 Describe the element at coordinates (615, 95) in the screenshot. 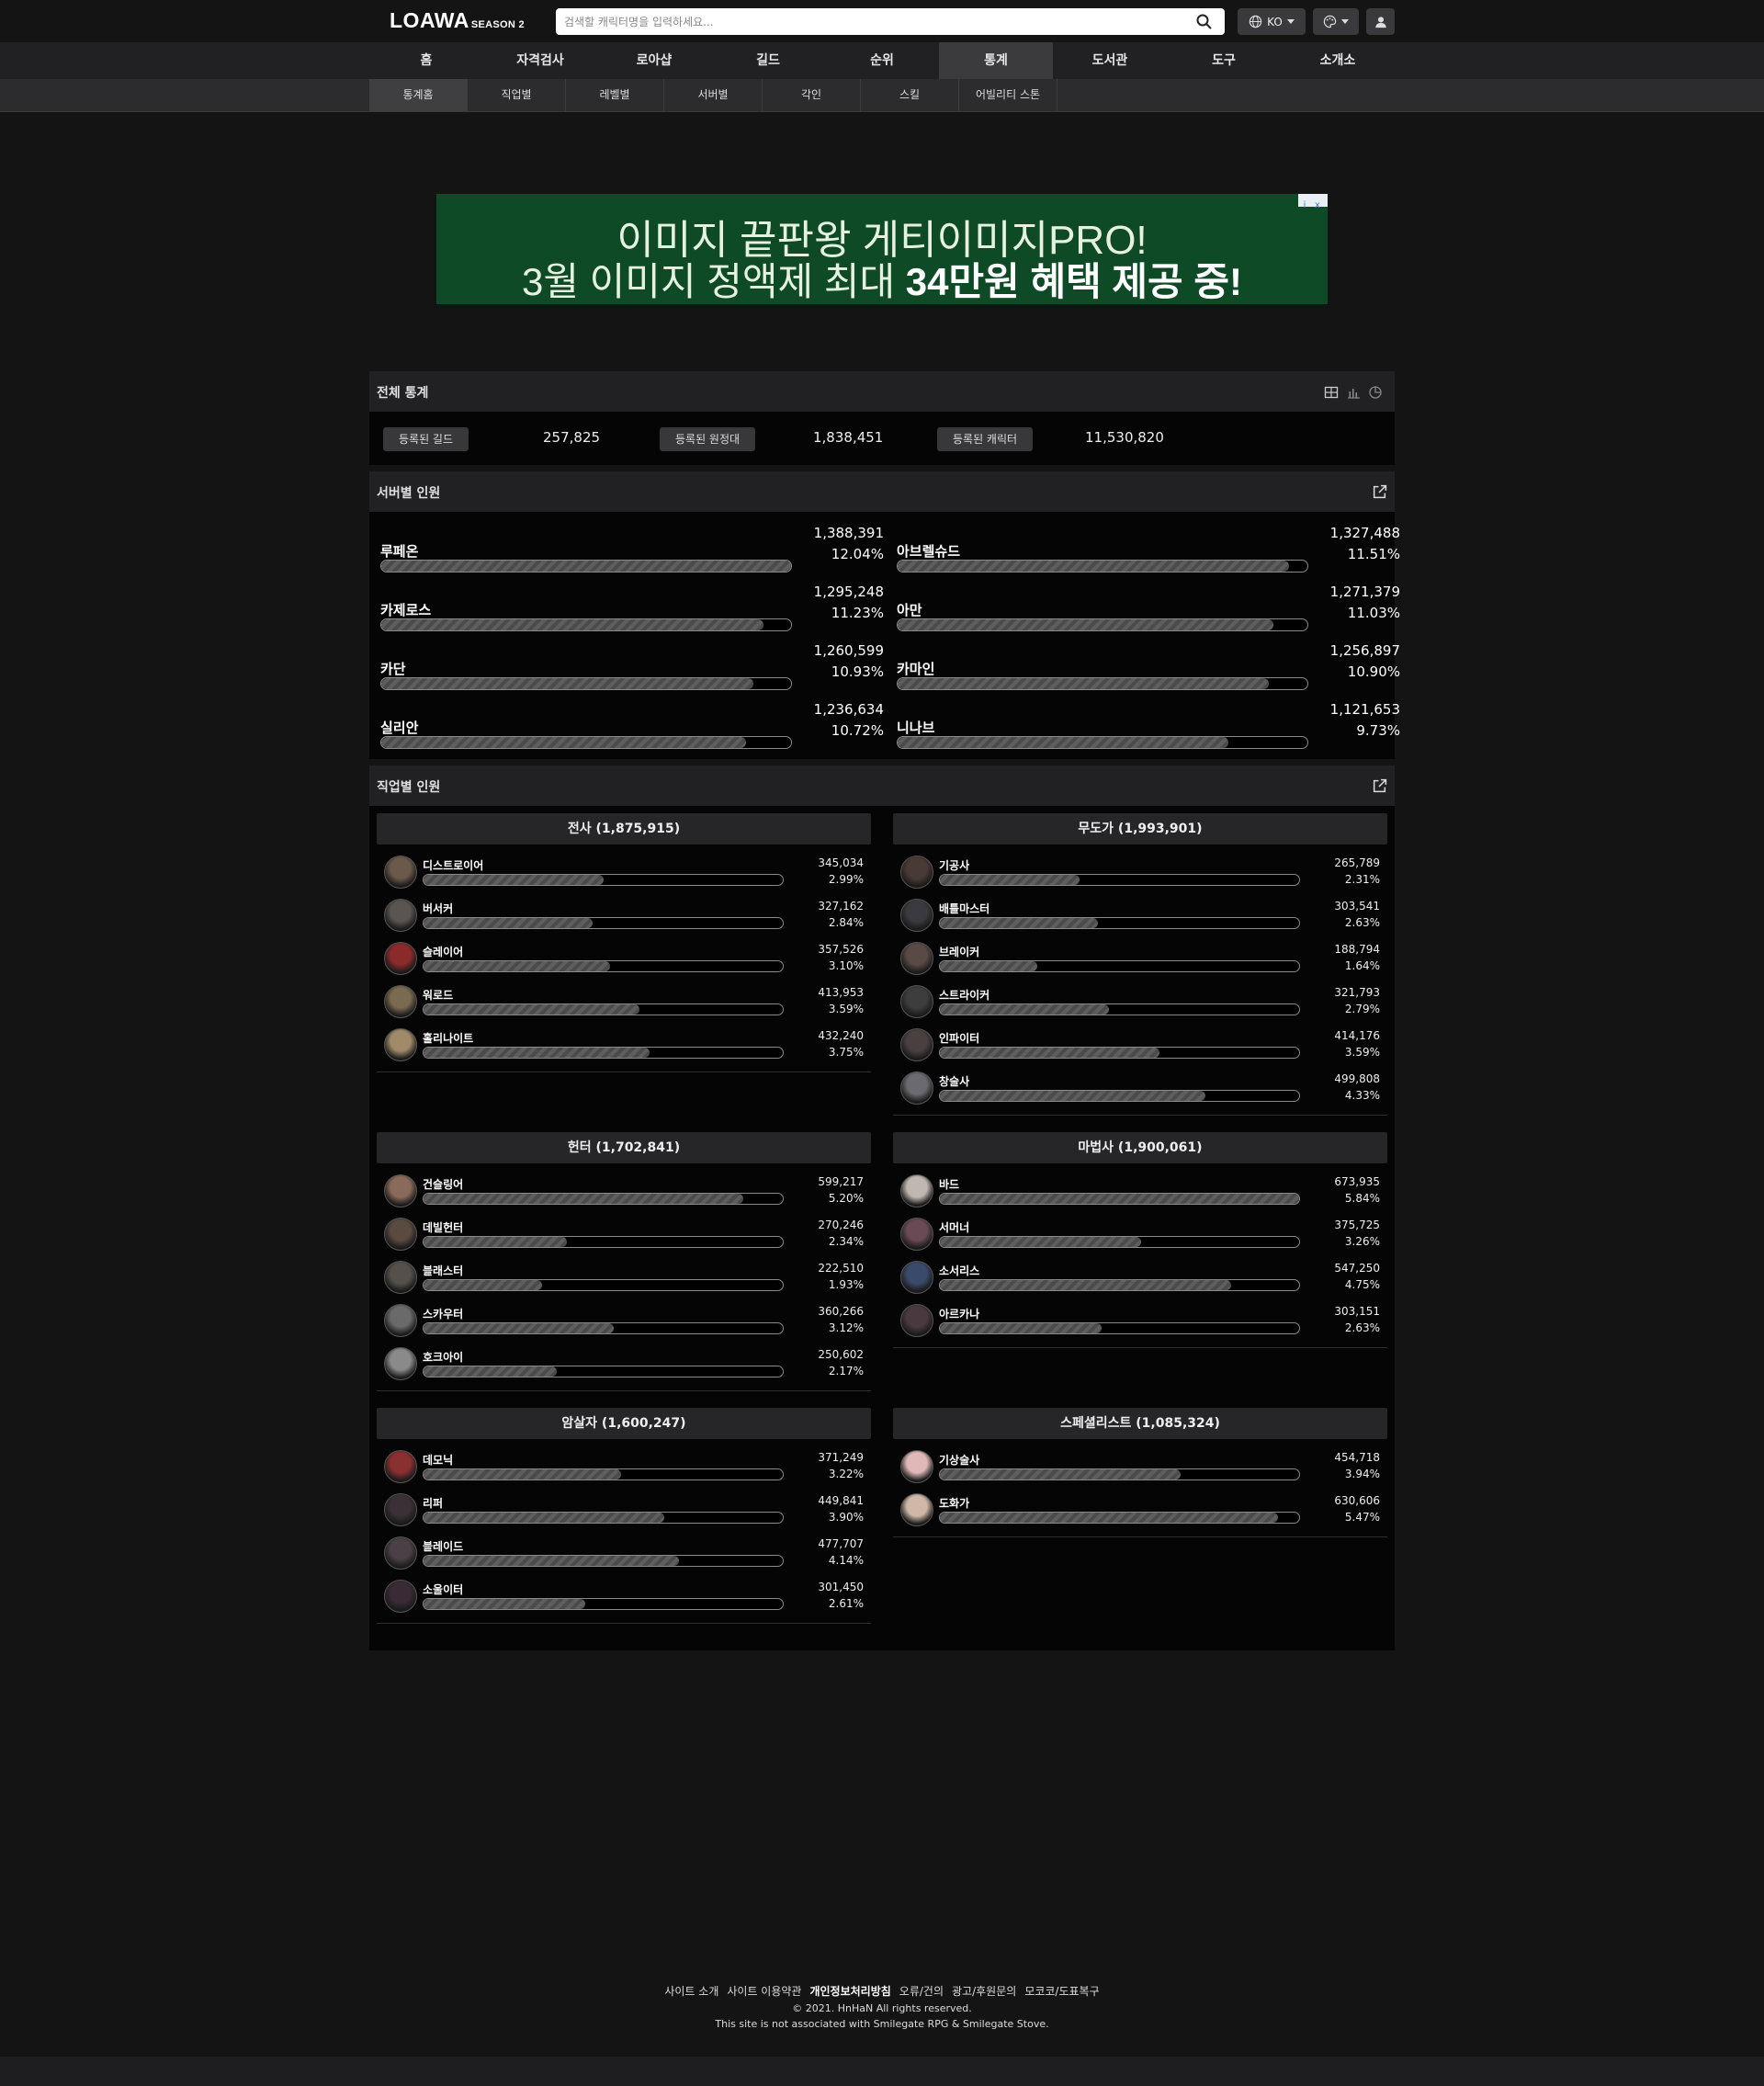

I see `sub-nav-item: 레벨별` at that location.